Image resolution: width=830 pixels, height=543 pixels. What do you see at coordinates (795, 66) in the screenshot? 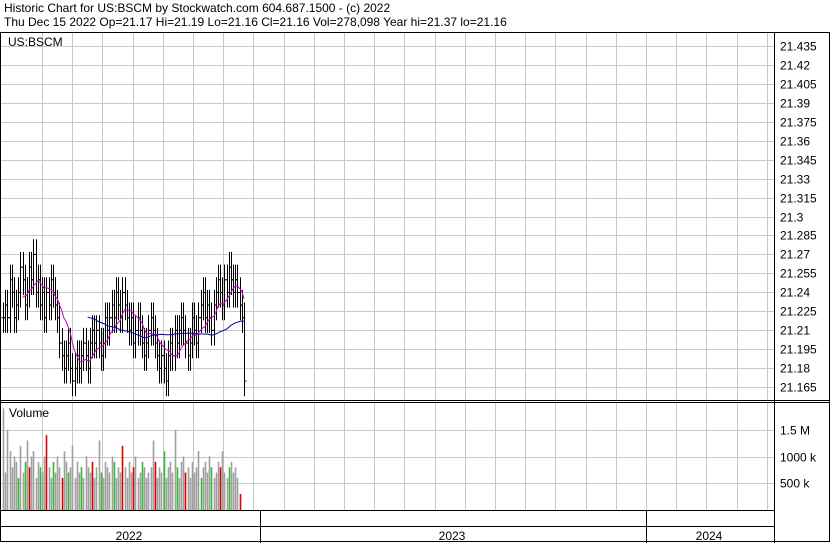
I see `price-tick-label: 21.42` at bounding box center [795, 66].